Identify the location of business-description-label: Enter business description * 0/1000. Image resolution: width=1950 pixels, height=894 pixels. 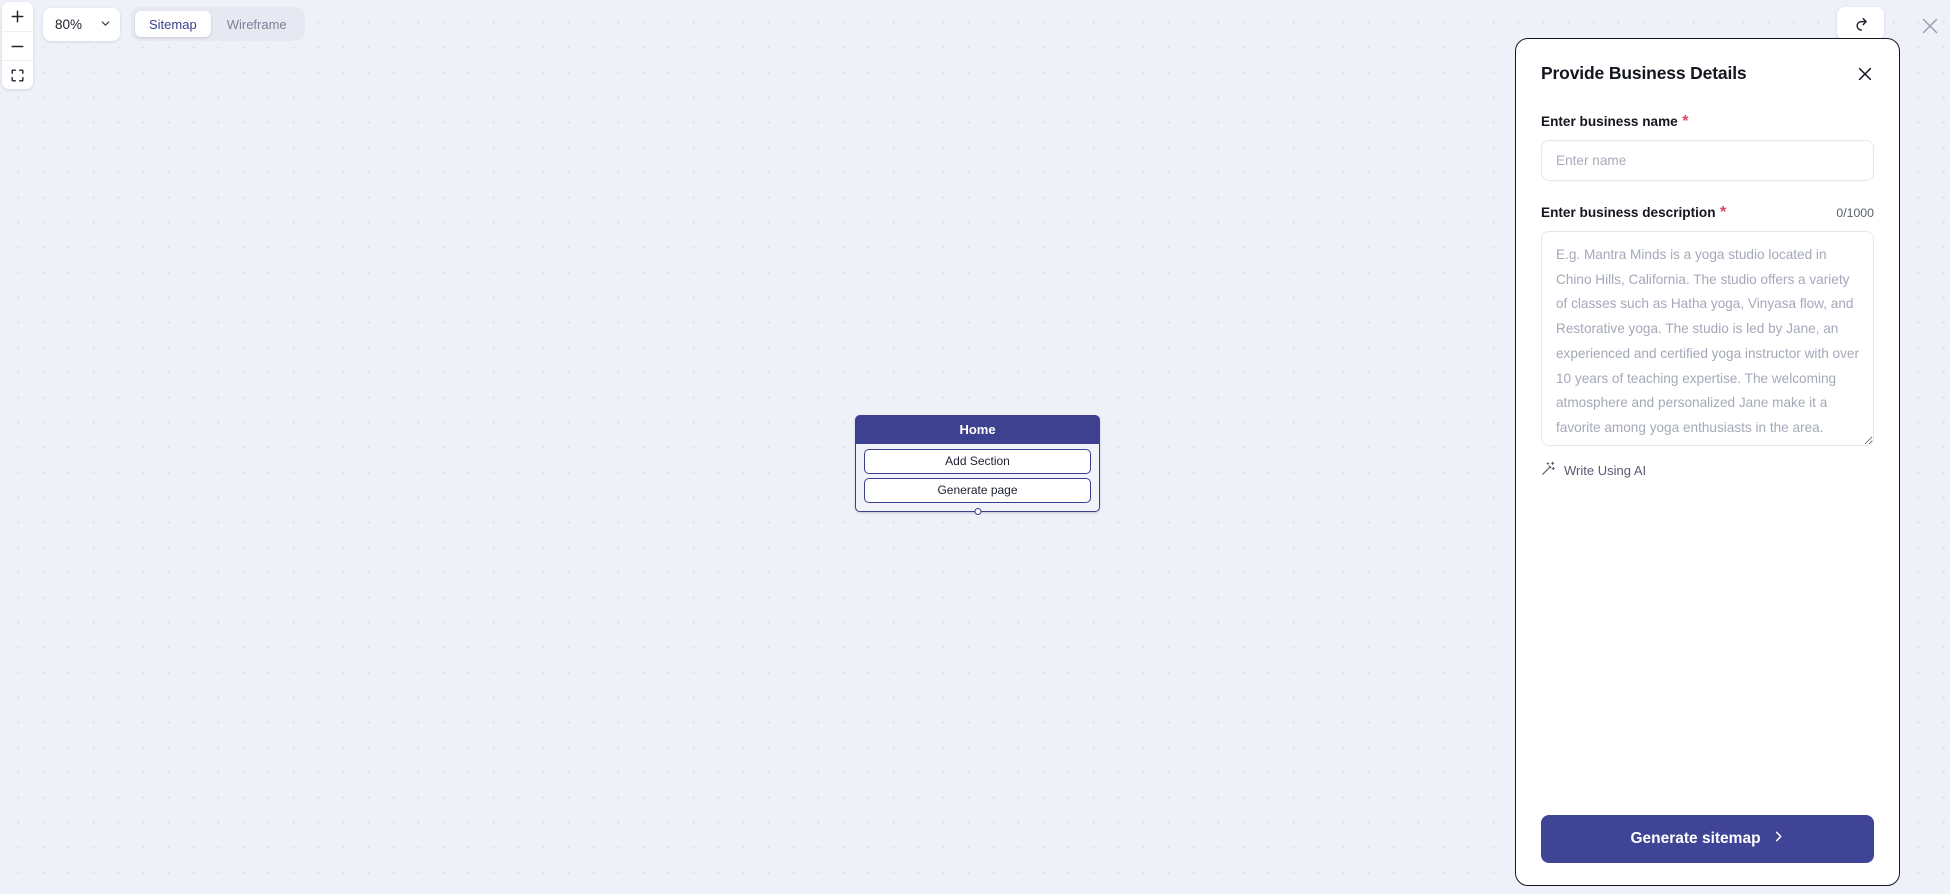
(1707, 213).